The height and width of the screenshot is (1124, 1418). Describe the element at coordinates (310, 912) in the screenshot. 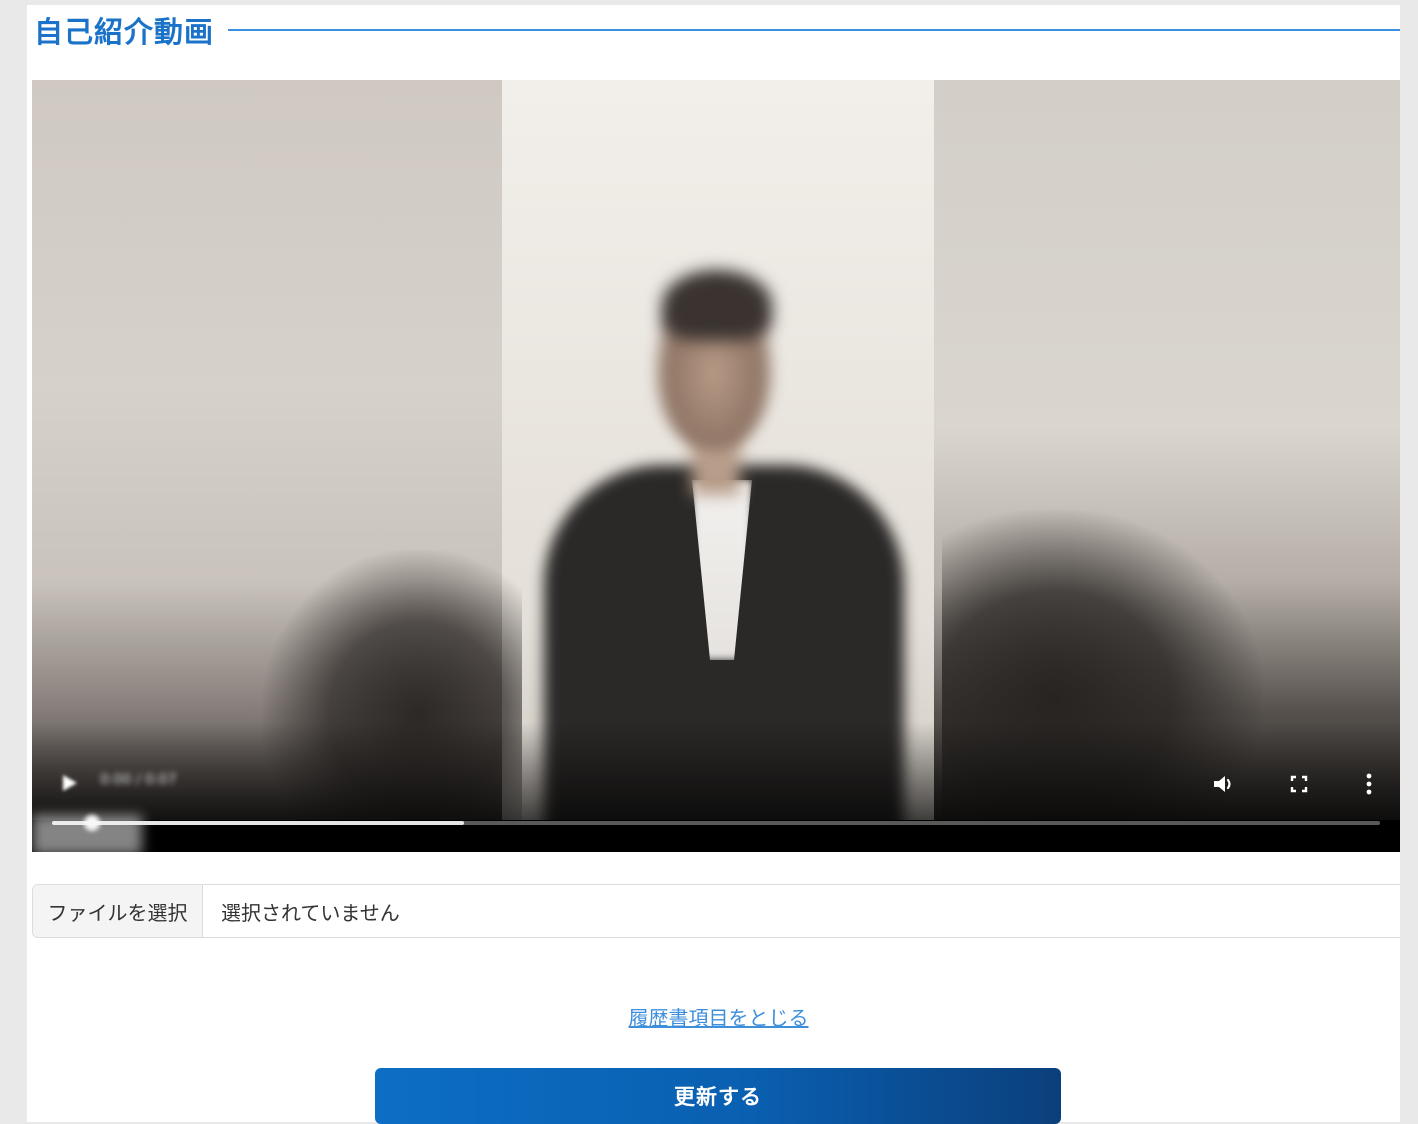

I see `file-status-text: 選択されていません` at that location.